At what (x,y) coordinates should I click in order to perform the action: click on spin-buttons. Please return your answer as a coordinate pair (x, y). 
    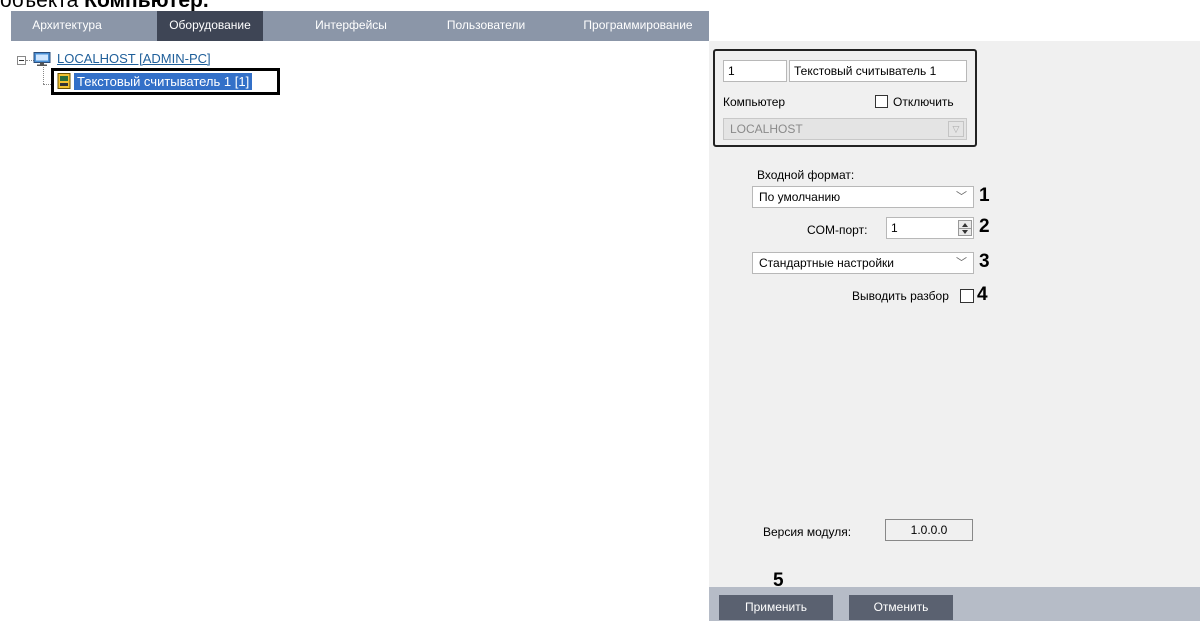
    Looking at the image, I should click on (965, 228).